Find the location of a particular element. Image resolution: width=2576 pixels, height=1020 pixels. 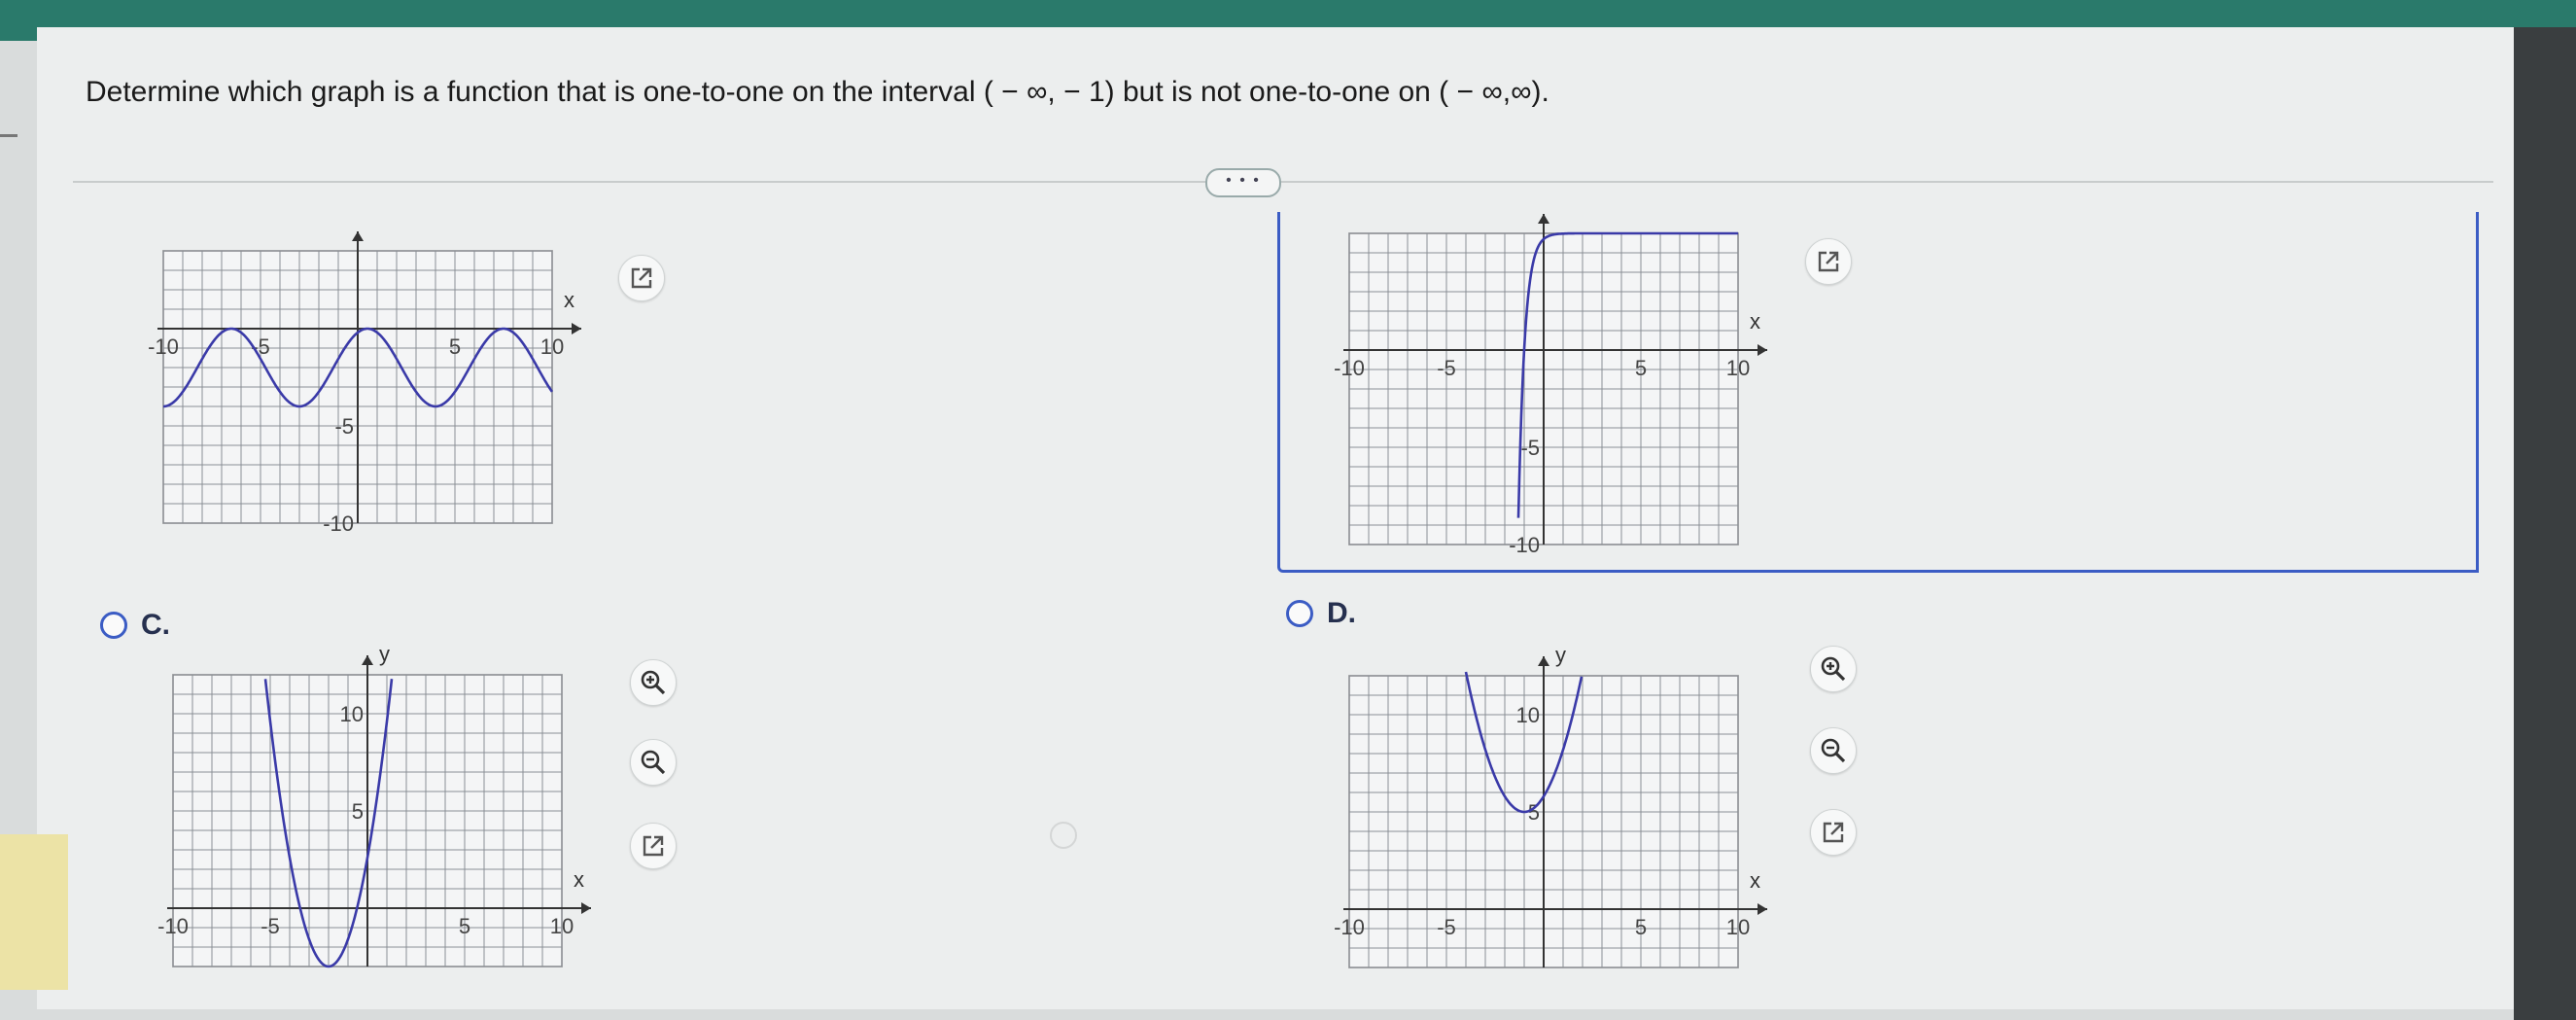

option-c: C. is located at coordinates (135, 625).